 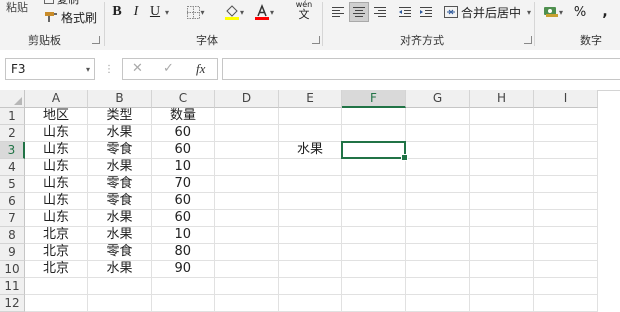 I want to click on cell-a12, so click(x=56, y=303).